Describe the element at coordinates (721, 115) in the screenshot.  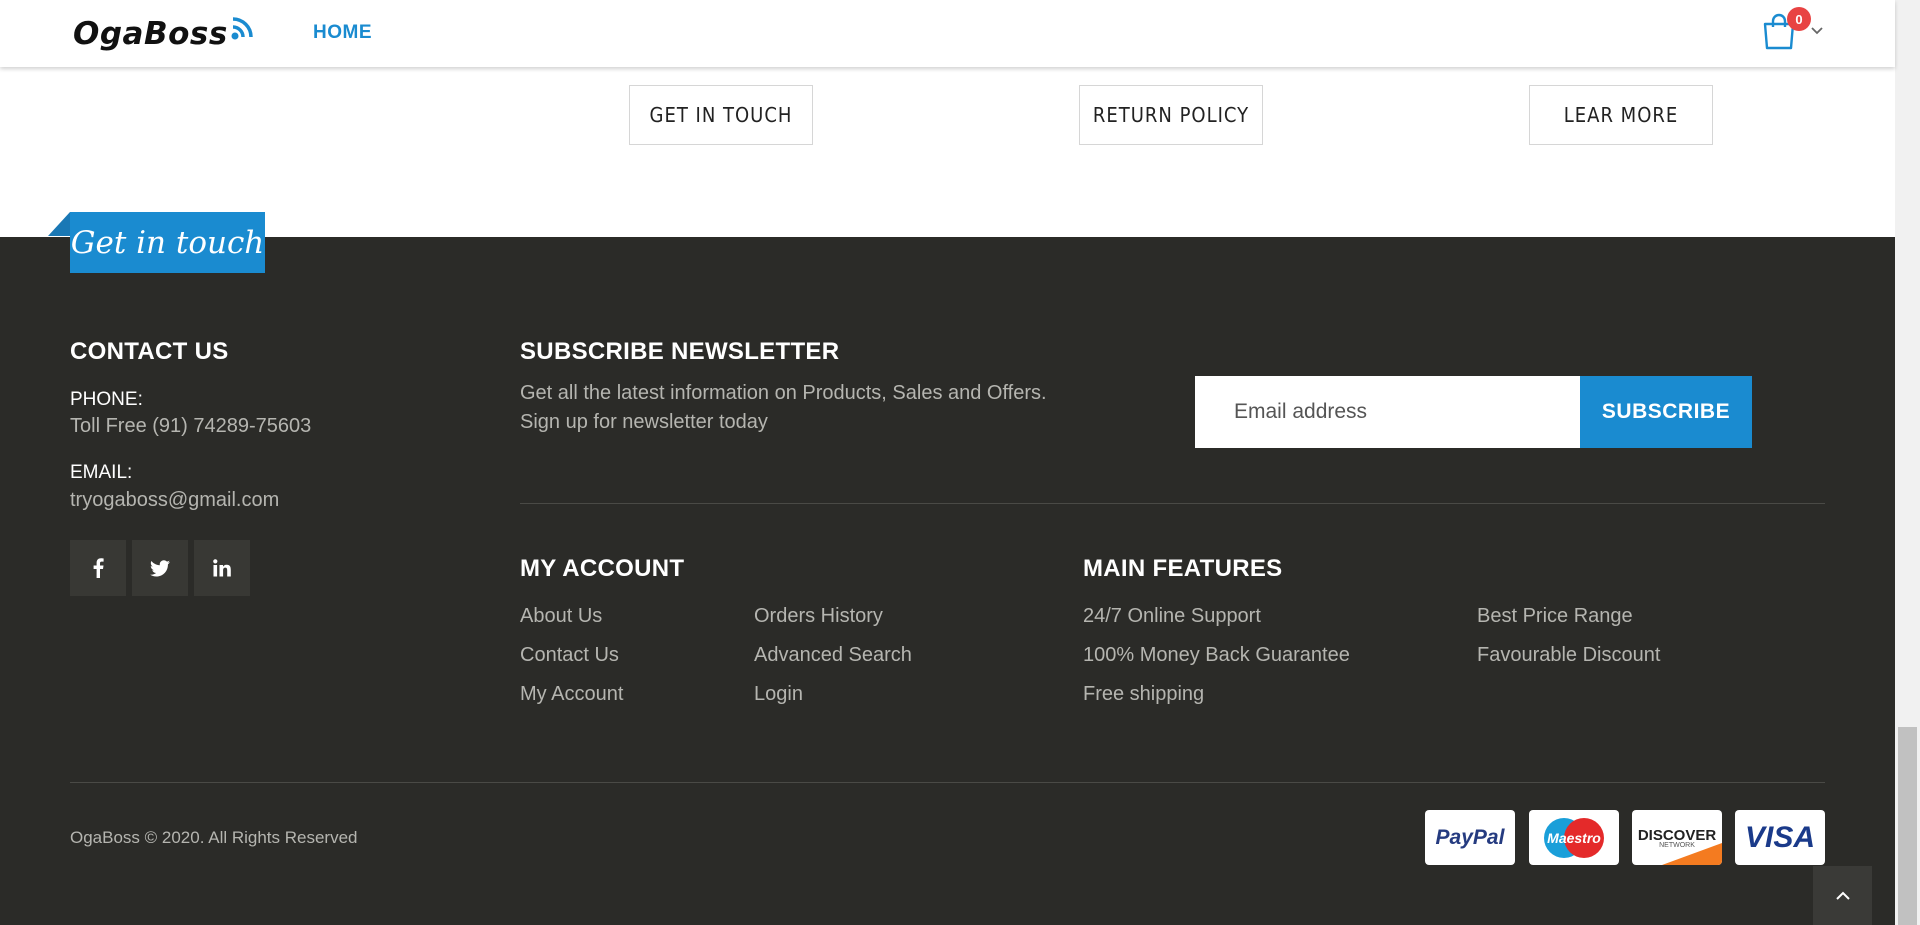
I see `get-in-touch-button: GET IN TOUCH` at that location.